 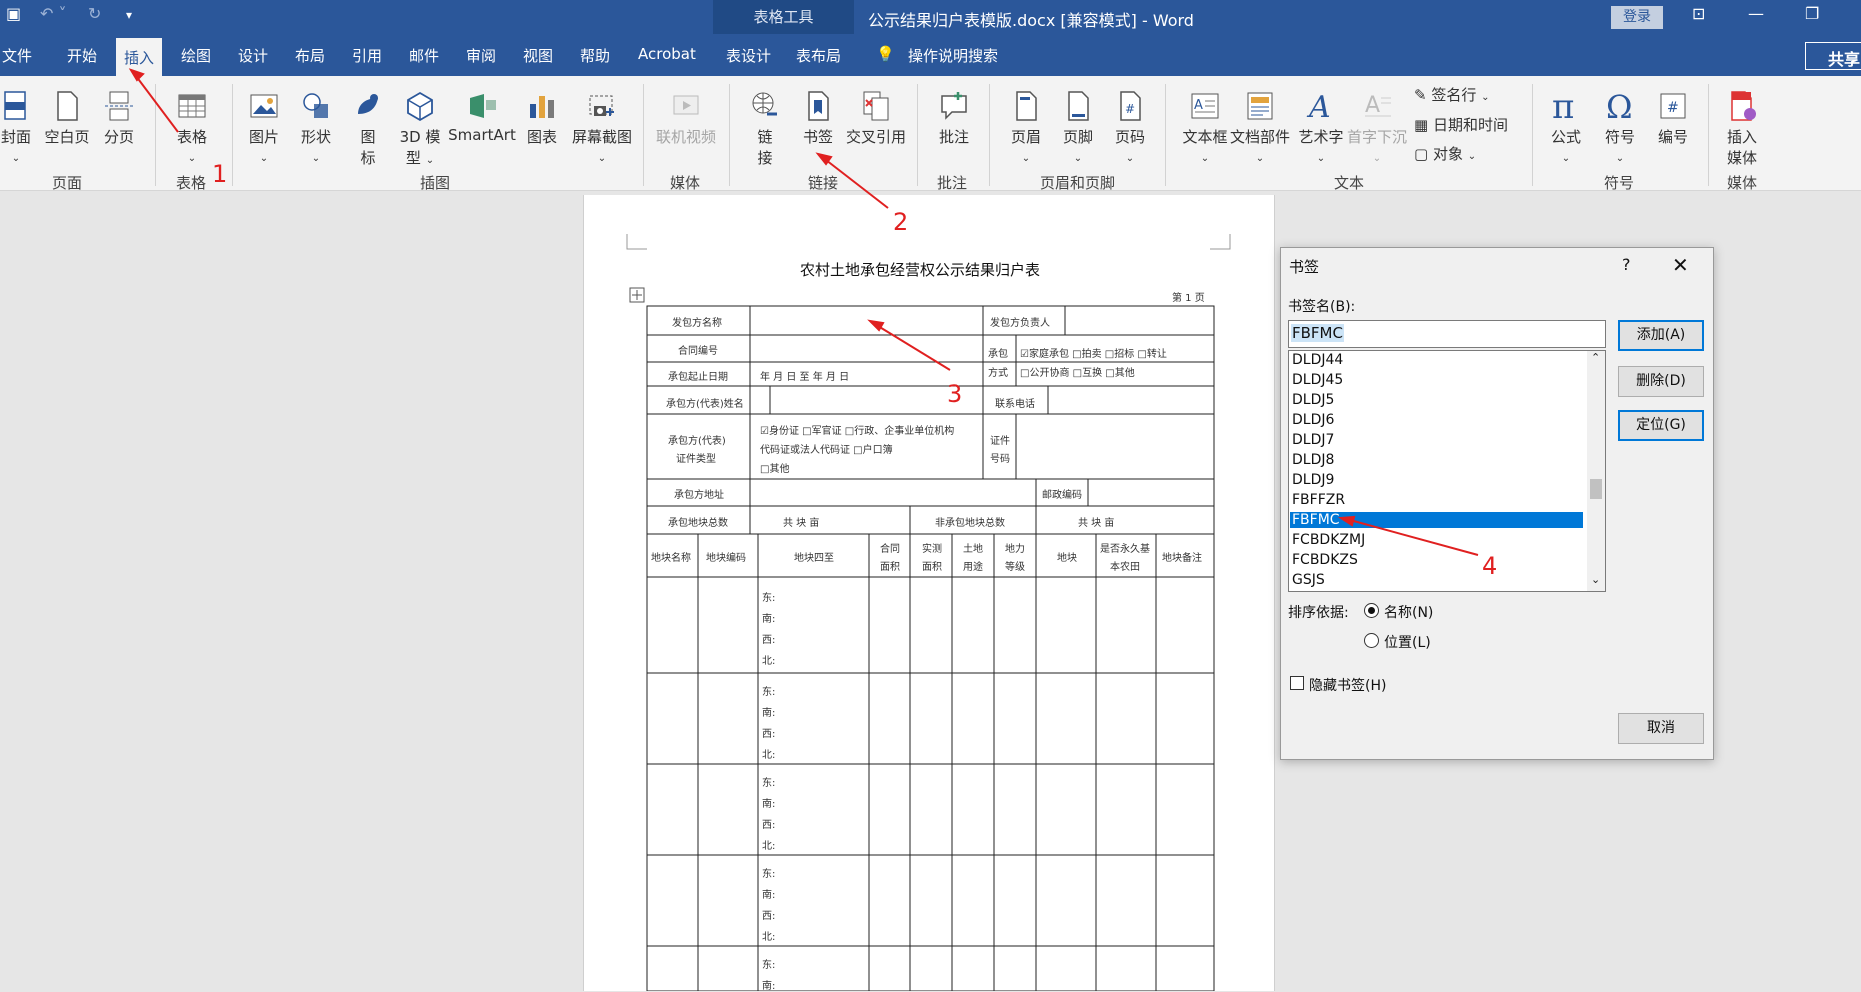 What do you see at coordinates (1130, 127) in the screenshot?
I see `page-number-button: # 页码 ⌄` at bounding box center [1130, 127].